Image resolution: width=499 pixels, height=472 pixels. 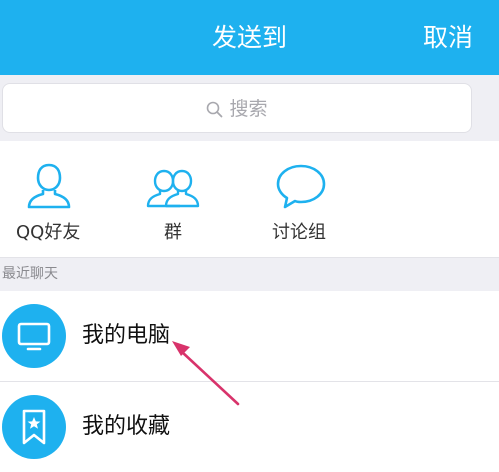 I want to click on shortcut-qq-friends: QQ好友, so click(x=49, y=199).